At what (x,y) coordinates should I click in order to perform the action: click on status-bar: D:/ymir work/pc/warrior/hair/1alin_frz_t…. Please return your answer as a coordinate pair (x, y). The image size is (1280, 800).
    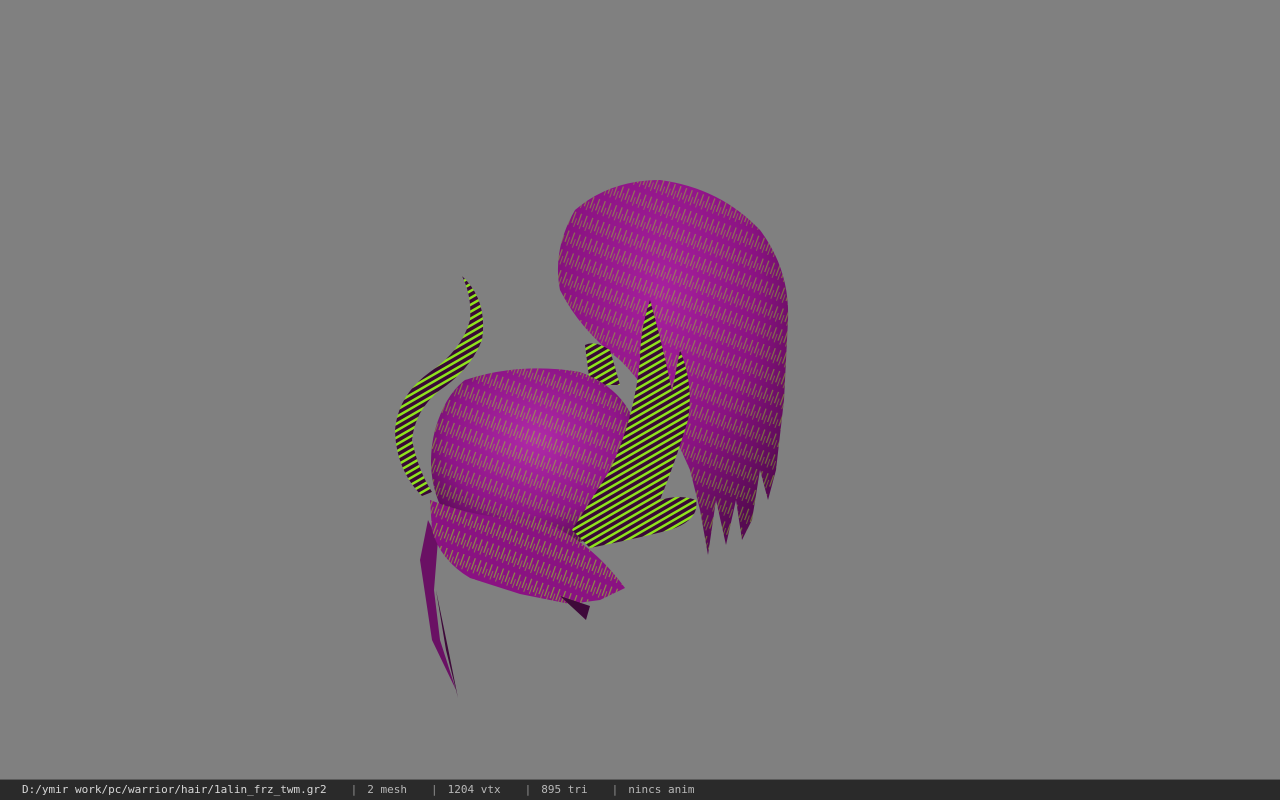
    Looking at the image, I should click on (640, 789).